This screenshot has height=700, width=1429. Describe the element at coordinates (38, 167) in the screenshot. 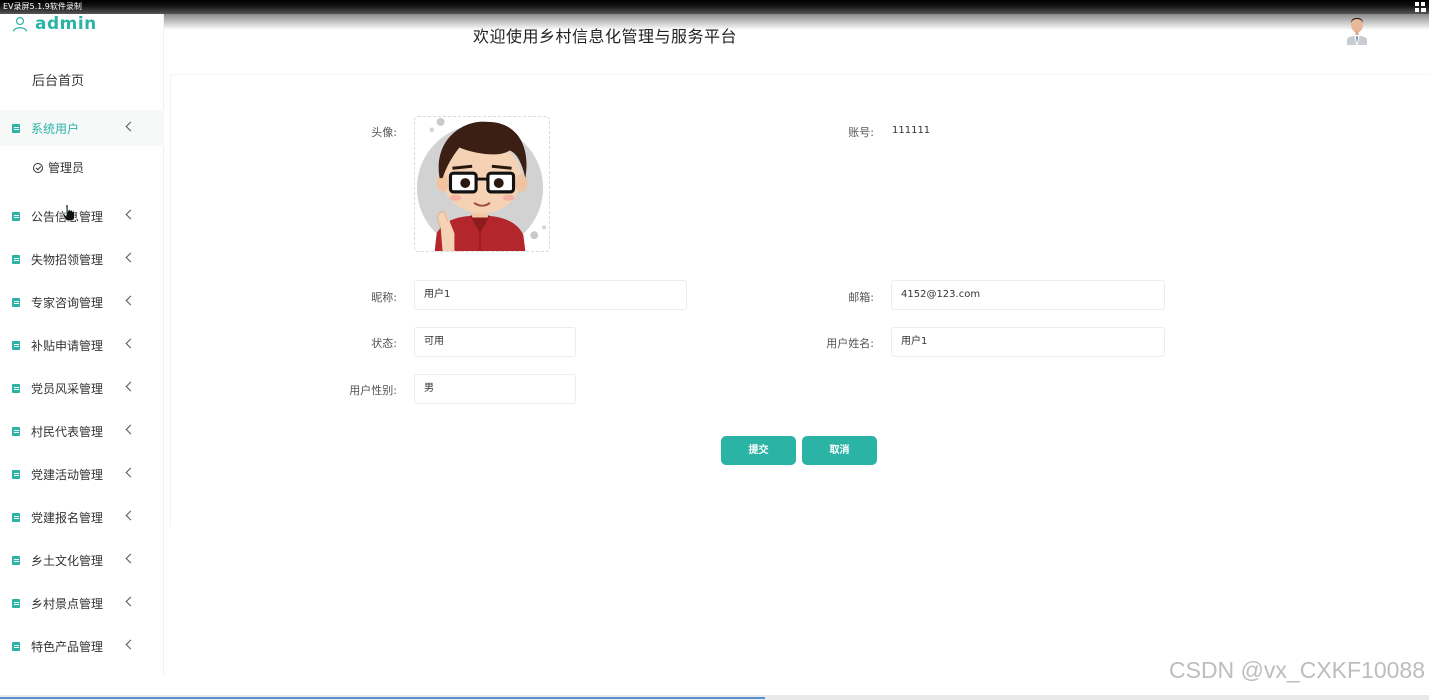

I see `check-circle-icon` at that location.